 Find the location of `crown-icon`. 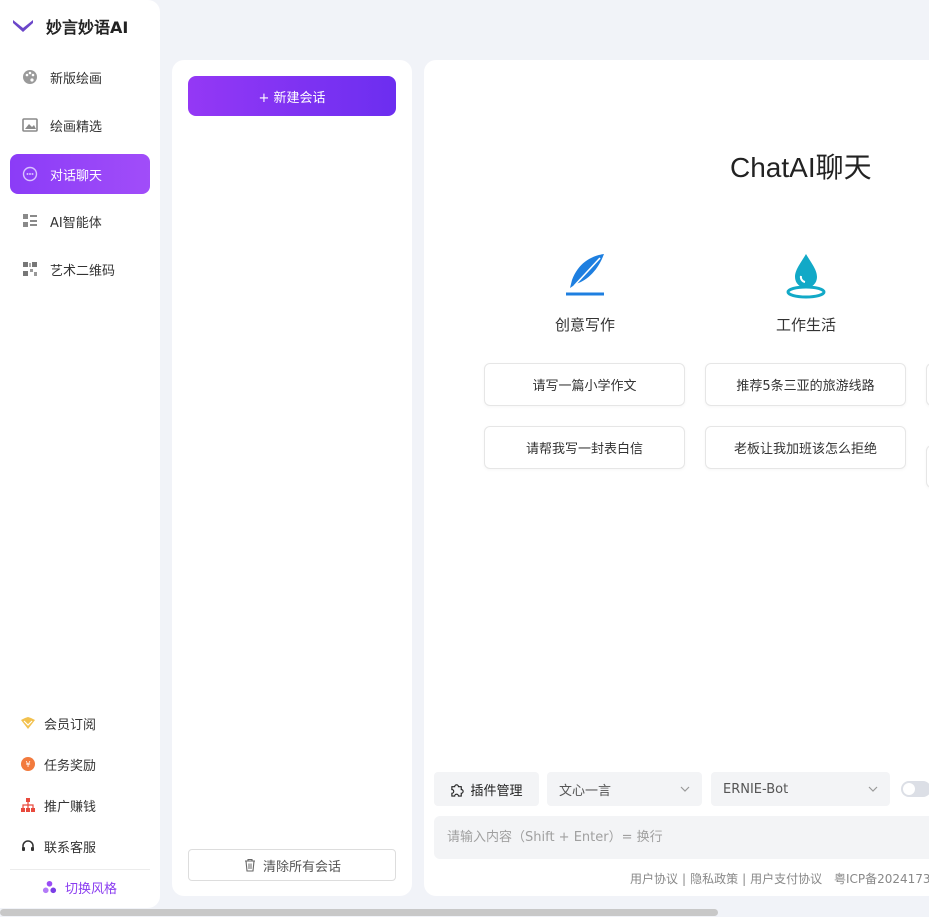

crown-icon is located at coordinates (28, 723).